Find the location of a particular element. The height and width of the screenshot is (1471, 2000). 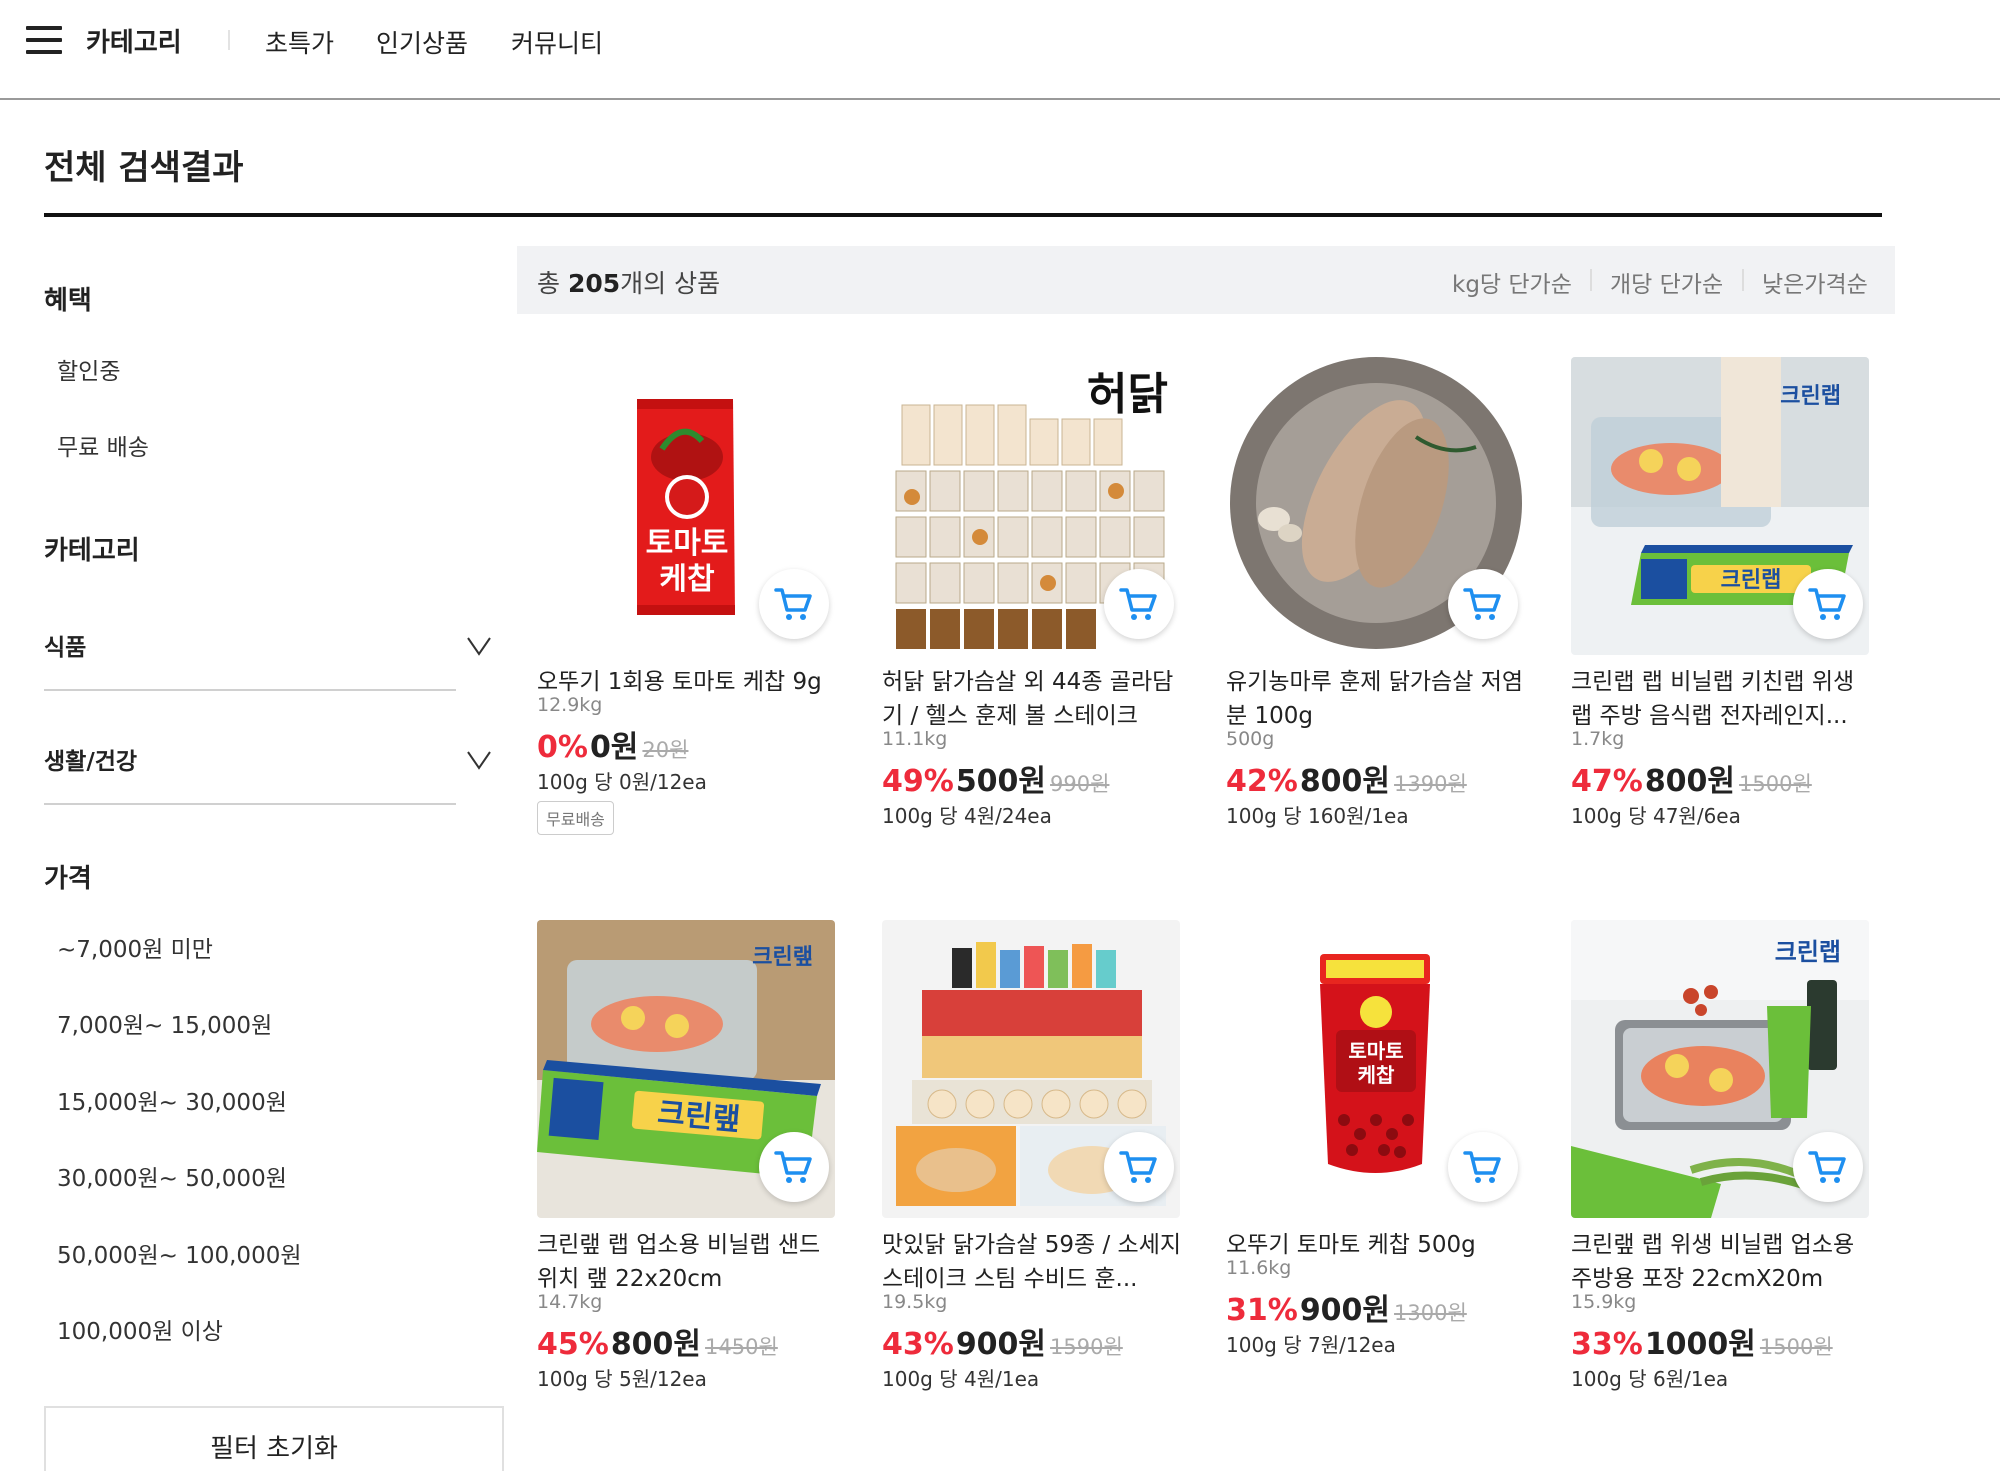

price-range-30000-50000: 30,000원~ 50,000원 is located at coordinates (172, 1176).